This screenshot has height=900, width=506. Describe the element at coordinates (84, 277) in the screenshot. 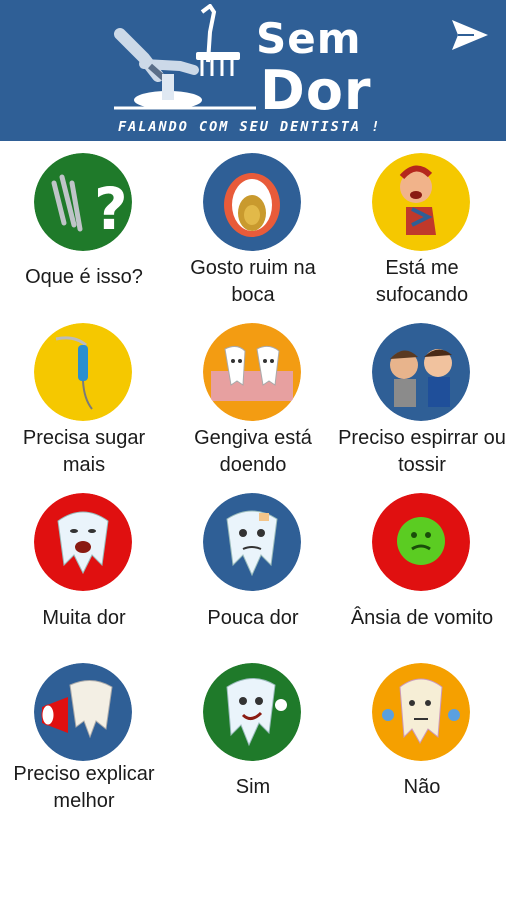

I see `option-label: Oque é isso?` at that location.